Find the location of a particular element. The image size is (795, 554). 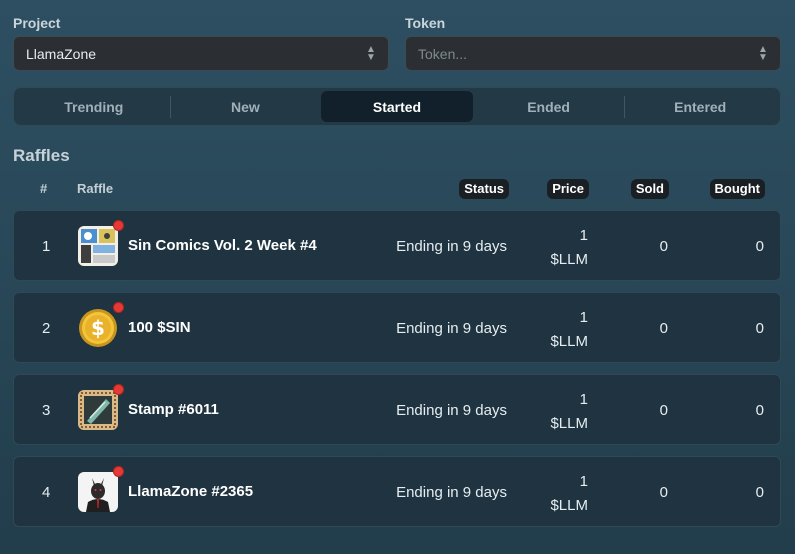

row-index: 2 is located at coordinates (46, 328).